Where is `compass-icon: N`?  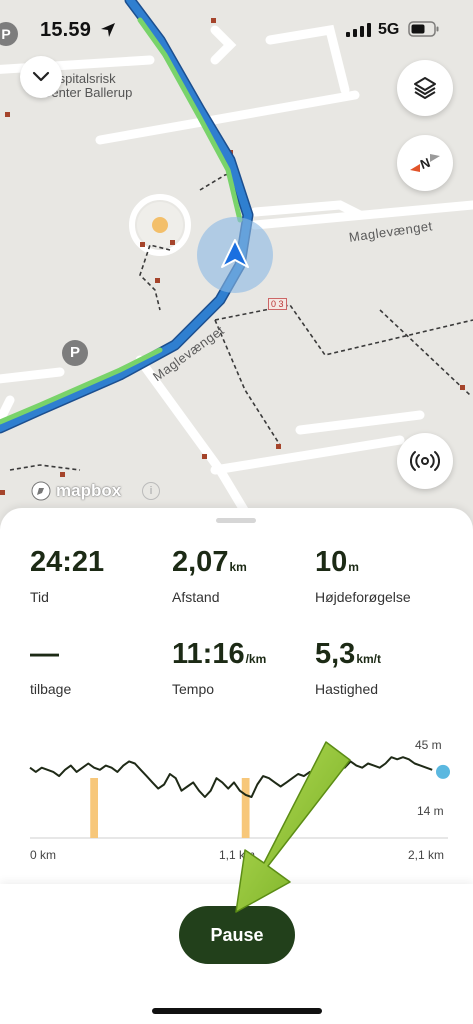 compass-icon: N is located at coordinates (425, 163).